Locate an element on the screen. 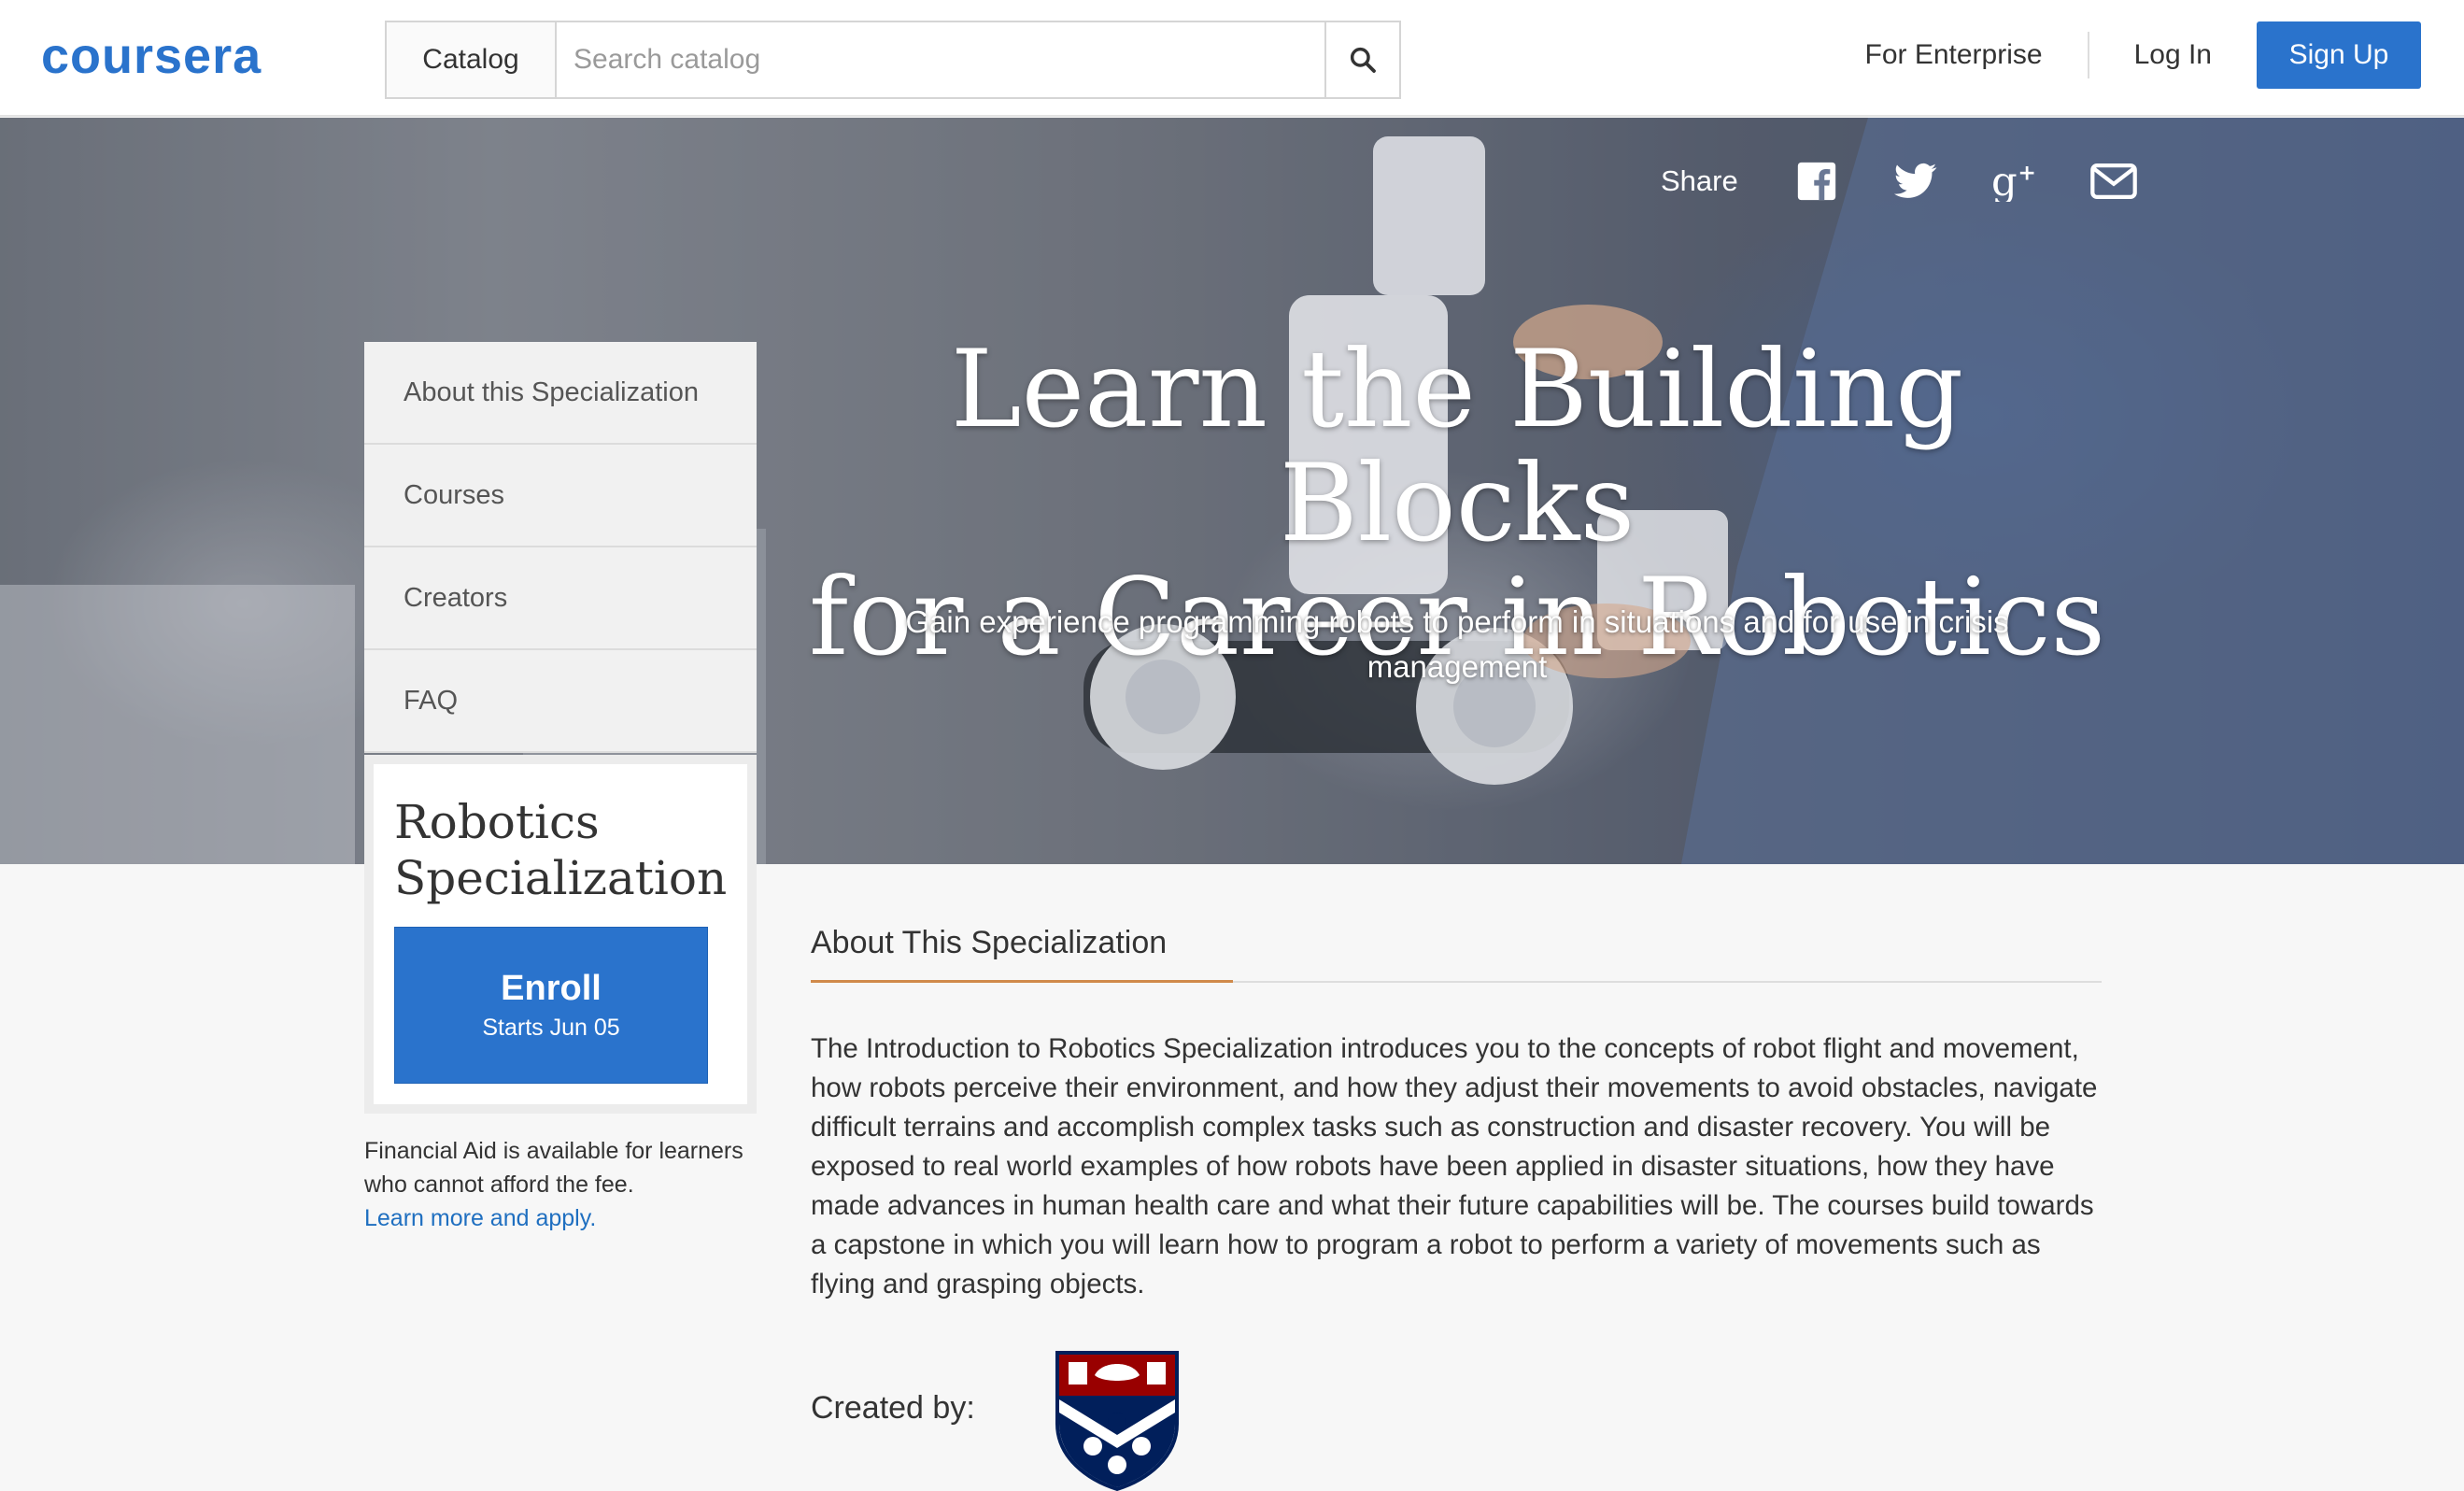 The height and width of the screenshot is (1491, 2464). facebook-icon is located at coordinates (1816, 181).